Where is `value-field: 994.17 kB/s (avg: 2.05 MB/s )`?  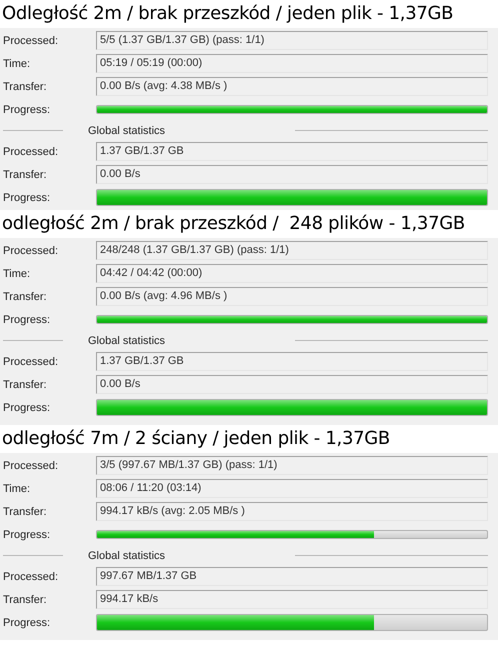 value-field: 994.17 kB/s (avg: 2.05 MB/s ) is located at coordinates (292, 511).